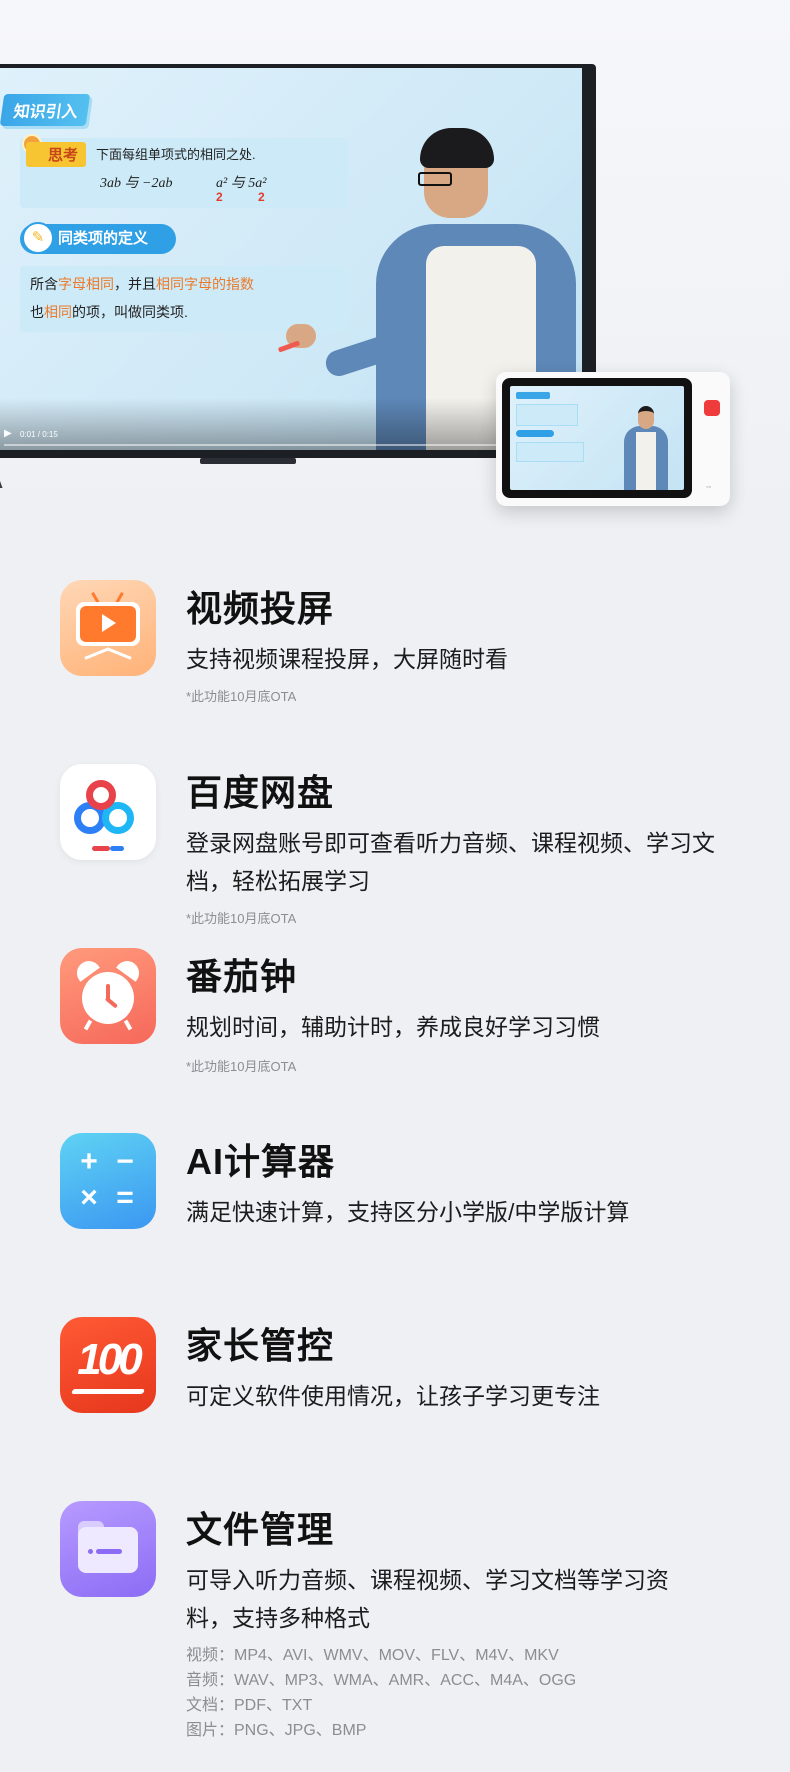 The width and height of the screenshot is (790, 1772). Describe the element at coordinates (108, 1549) in the screenshot. I see `folder-icon` at that location.